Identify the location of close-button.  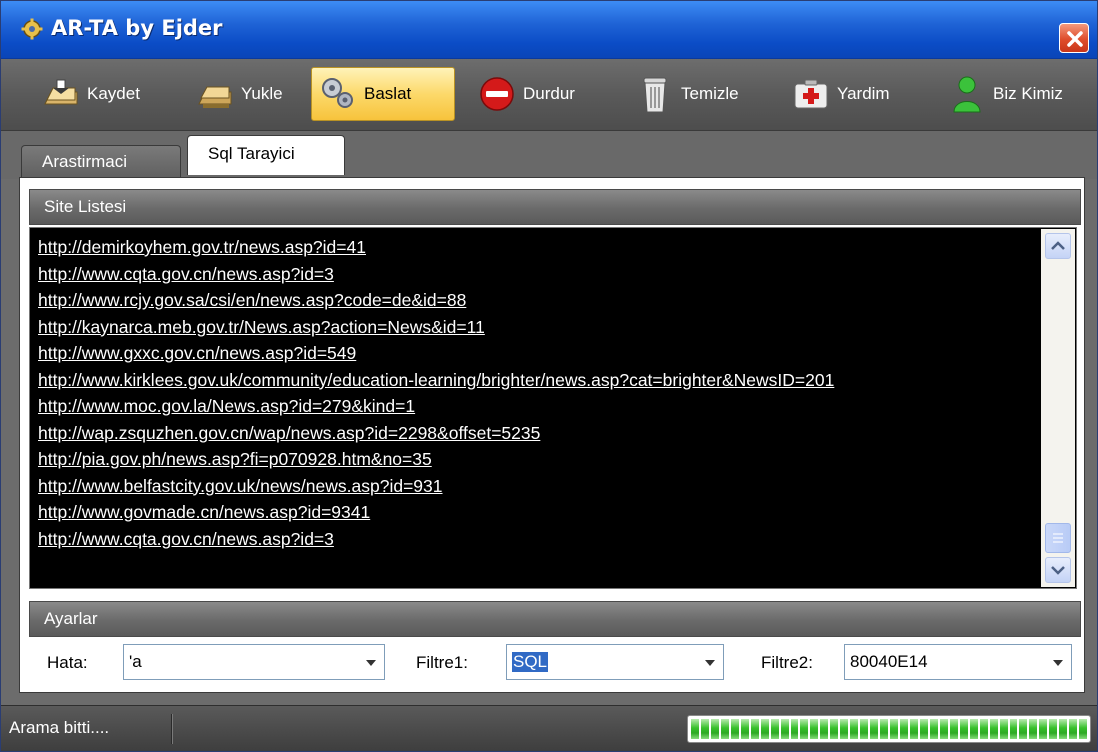
(1074, 38).